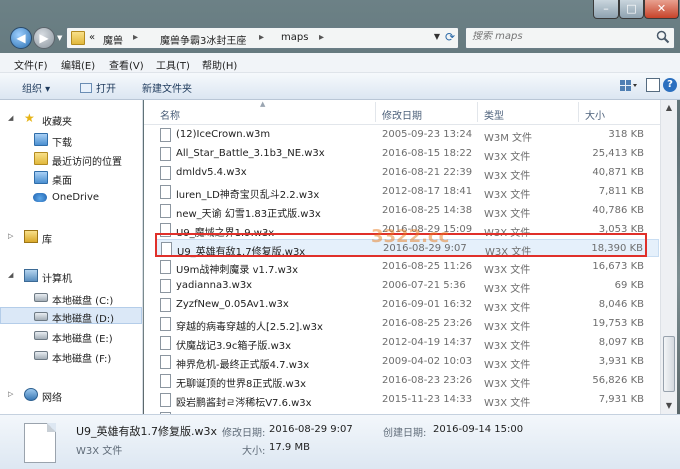 The image size is (680, 469). What do you see at coordinates (31, 394) in the screenshot?
I see `network-icon` at bounding box center [31, 394].